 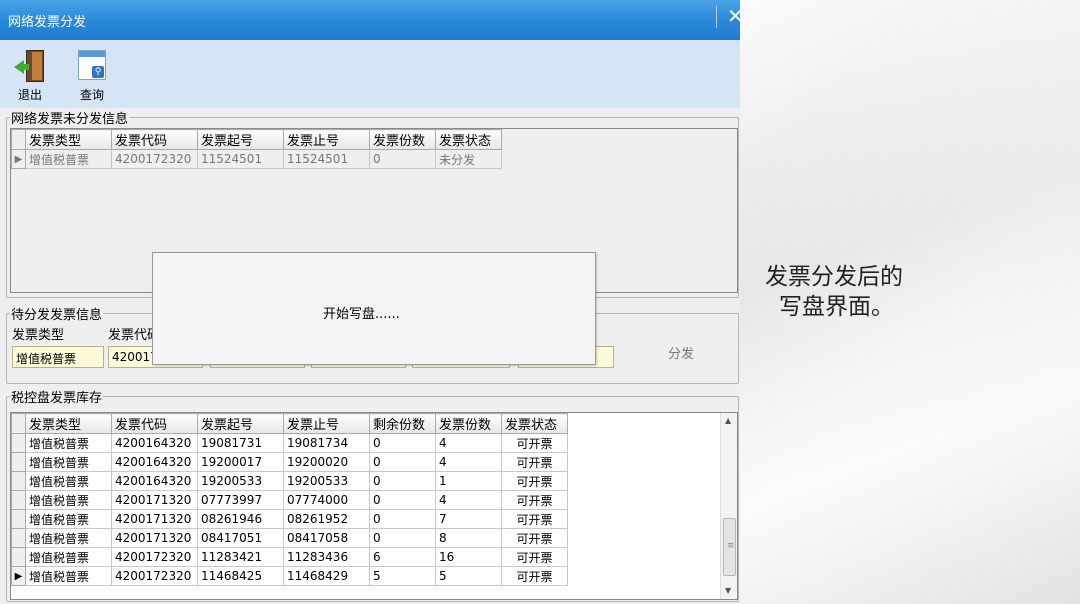 I want to click on query-button: ⚲ 查询, so click(x=92, y=75).